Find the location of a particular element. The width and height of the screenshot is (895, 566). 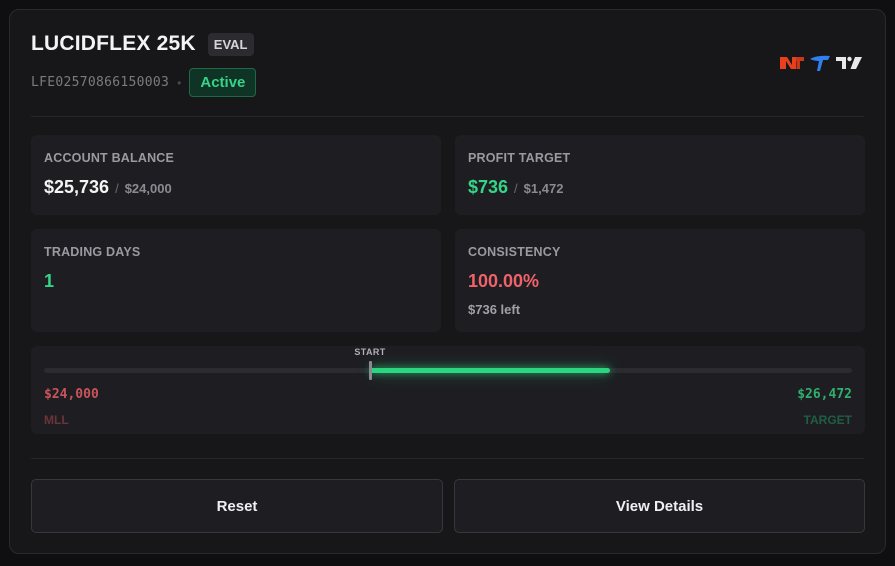

target-label: TARGET is located at coordinates (827, 420).